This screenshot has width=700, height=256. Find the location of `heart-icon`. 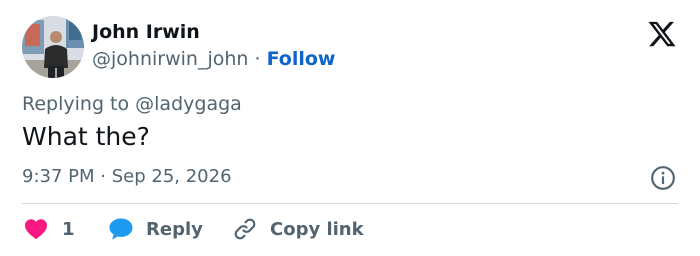

heart-icon is located at coordinates (36, 229).